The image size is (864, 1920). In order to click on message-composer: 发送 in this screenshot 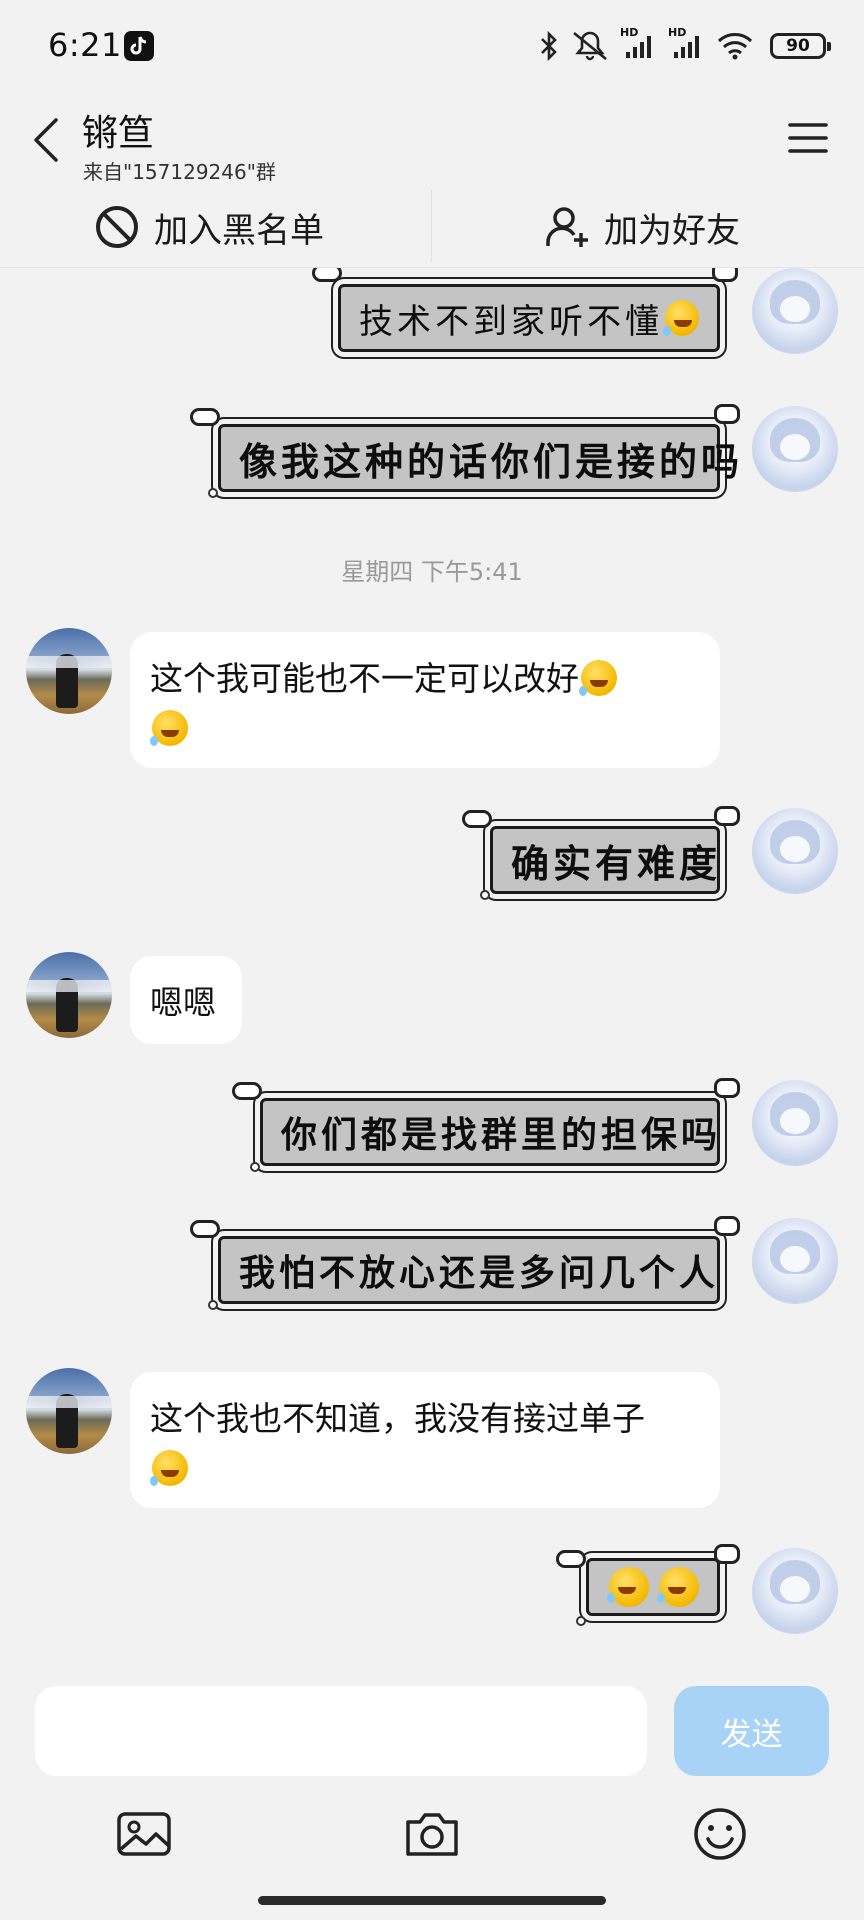, I will do `click(432, 1795)`.